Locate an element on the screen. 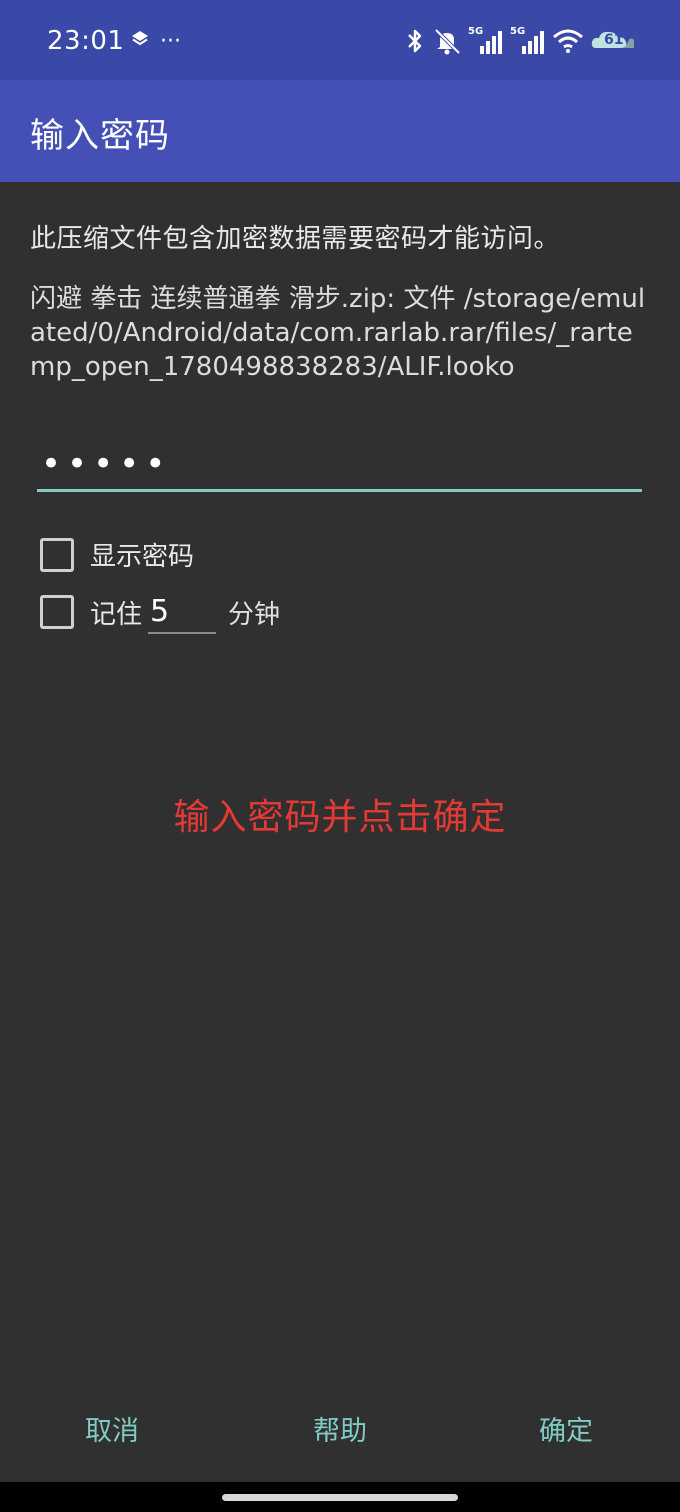 This screenshot has width=680, height=1512. signal-5g-icon-2: 5G is located at coordinates (528, 41).